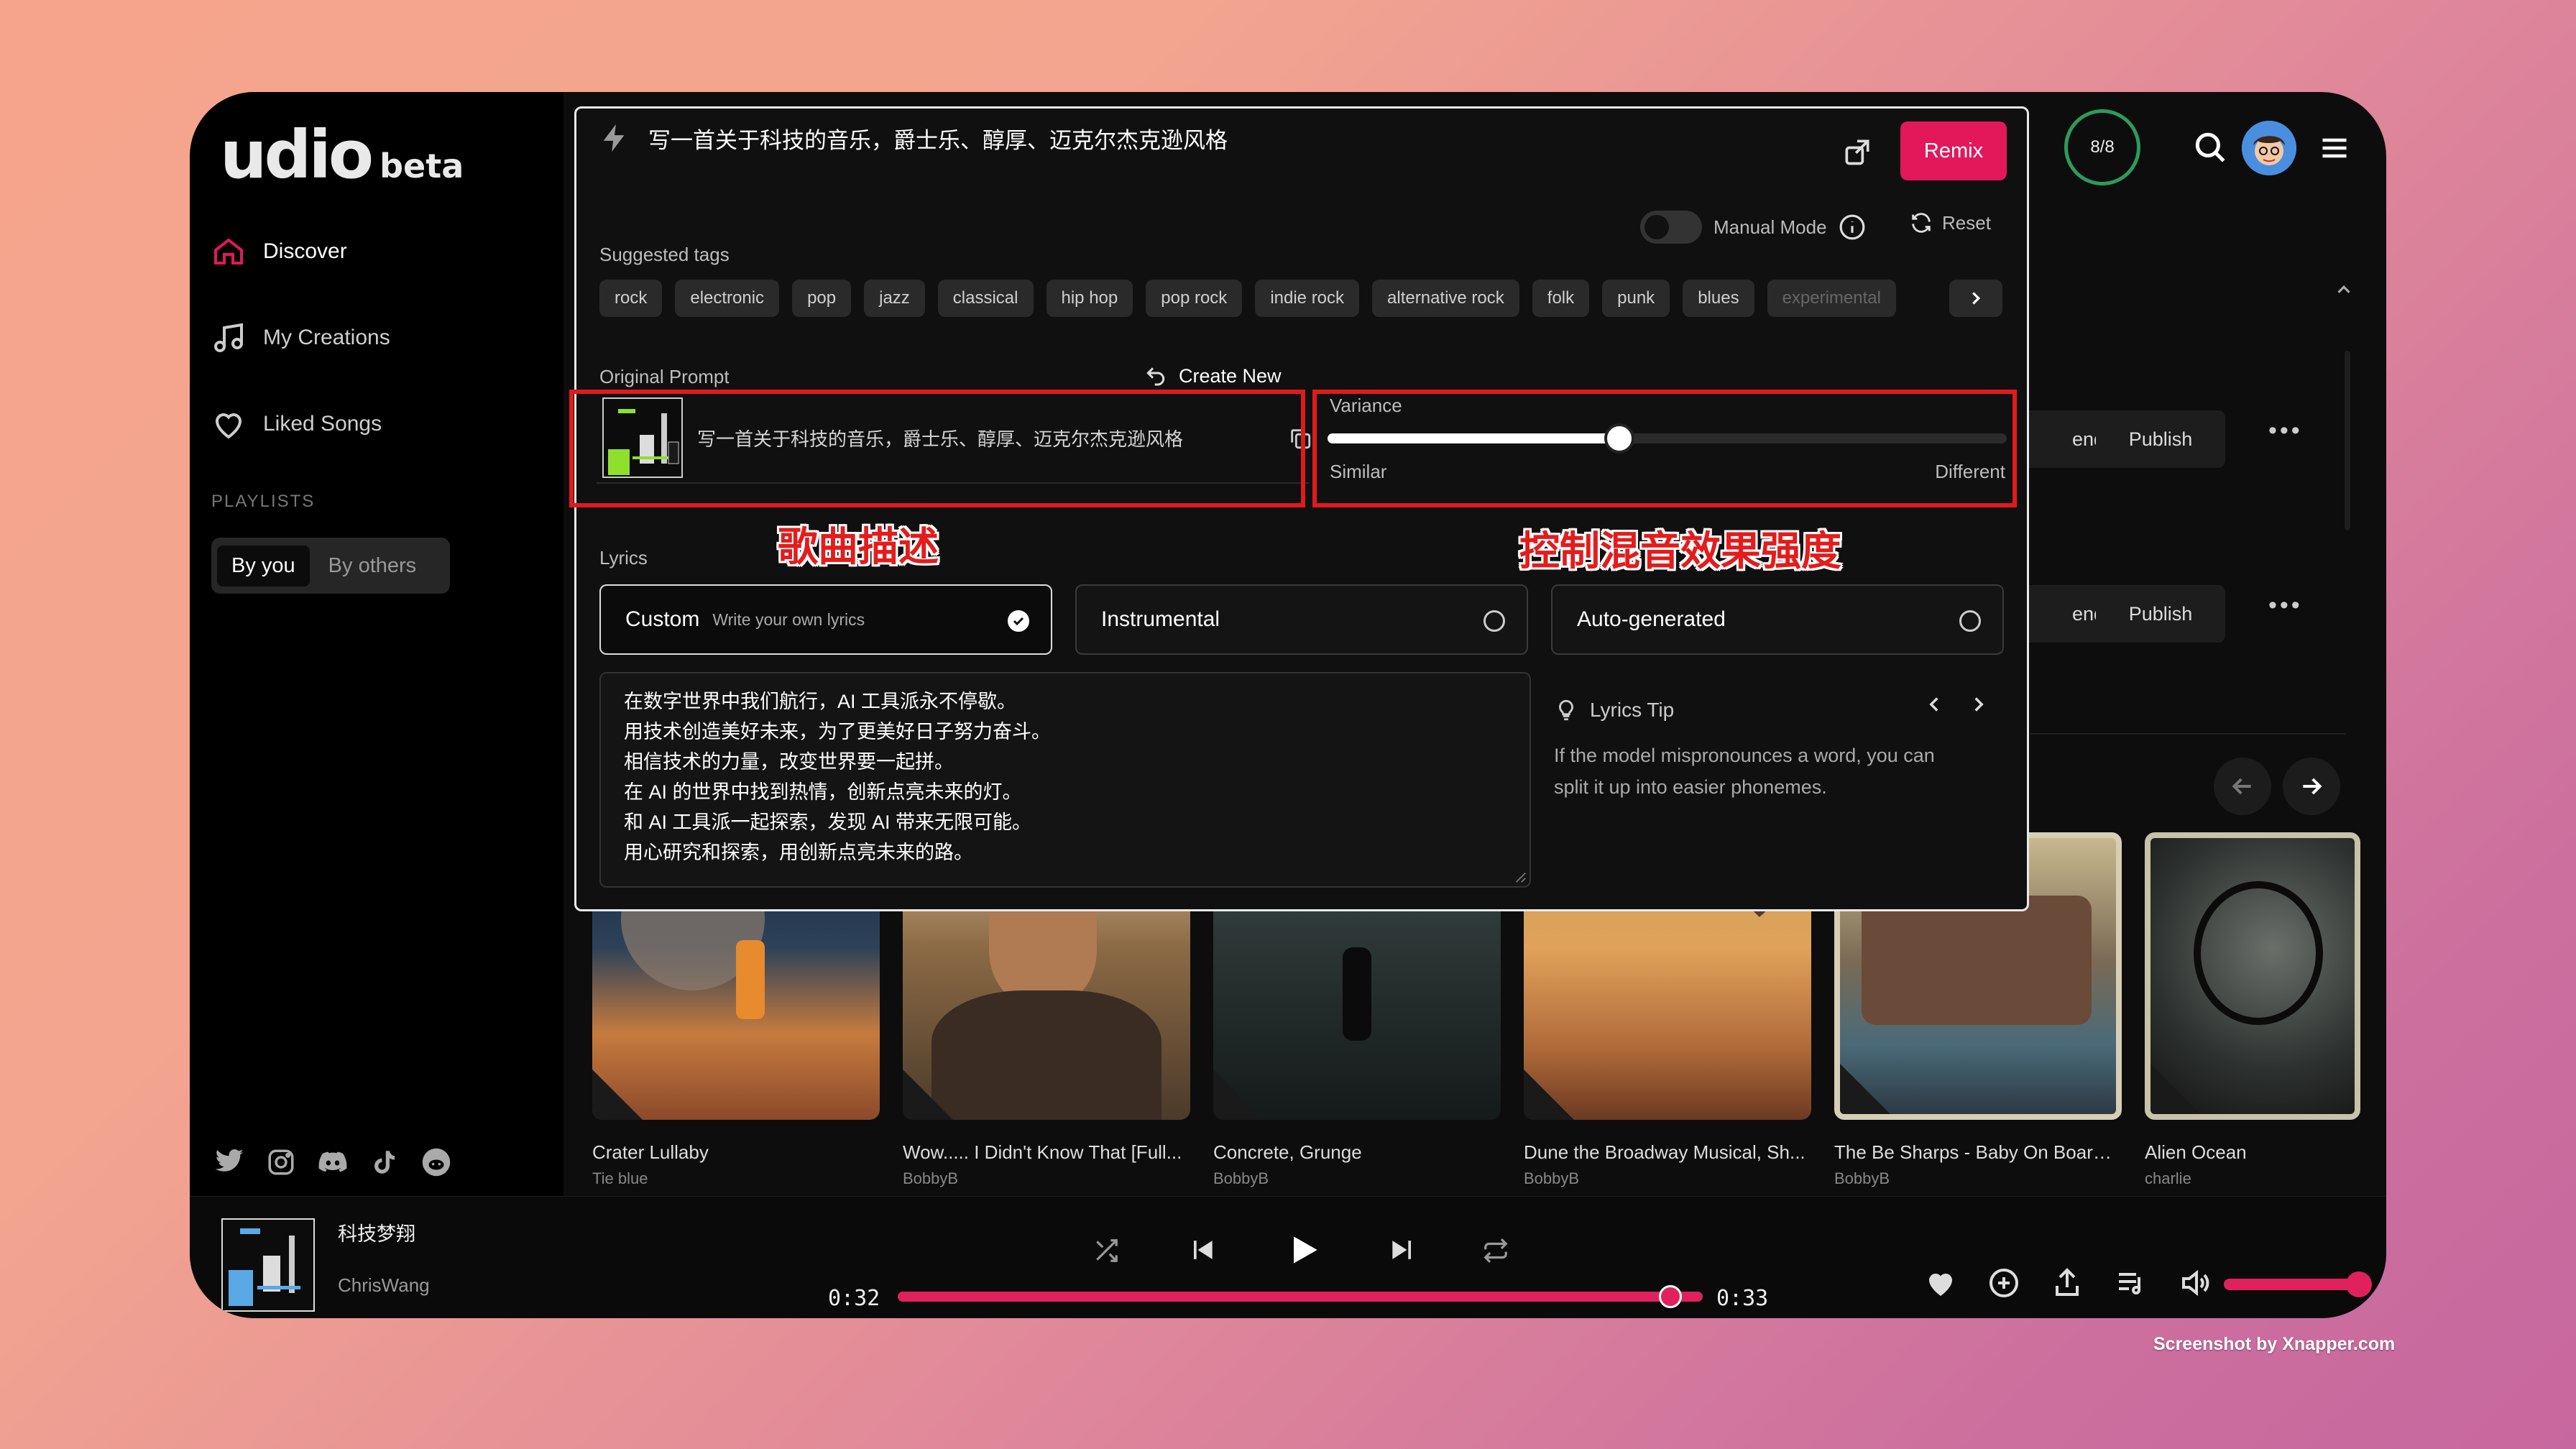  I want to click on tag-chip: electronic, so click(727, 298).